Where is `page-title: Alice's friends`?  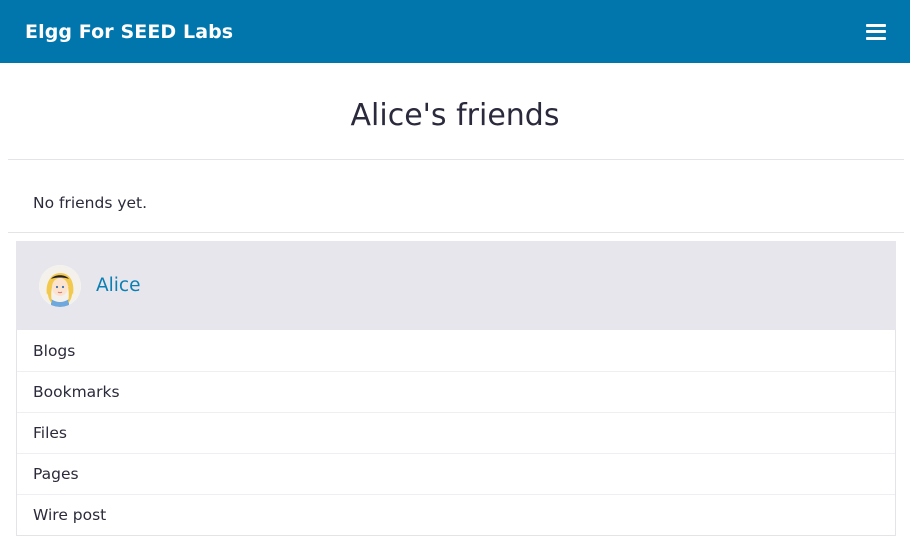 page-title: Alice's friends is located at coordinates (455, 115).